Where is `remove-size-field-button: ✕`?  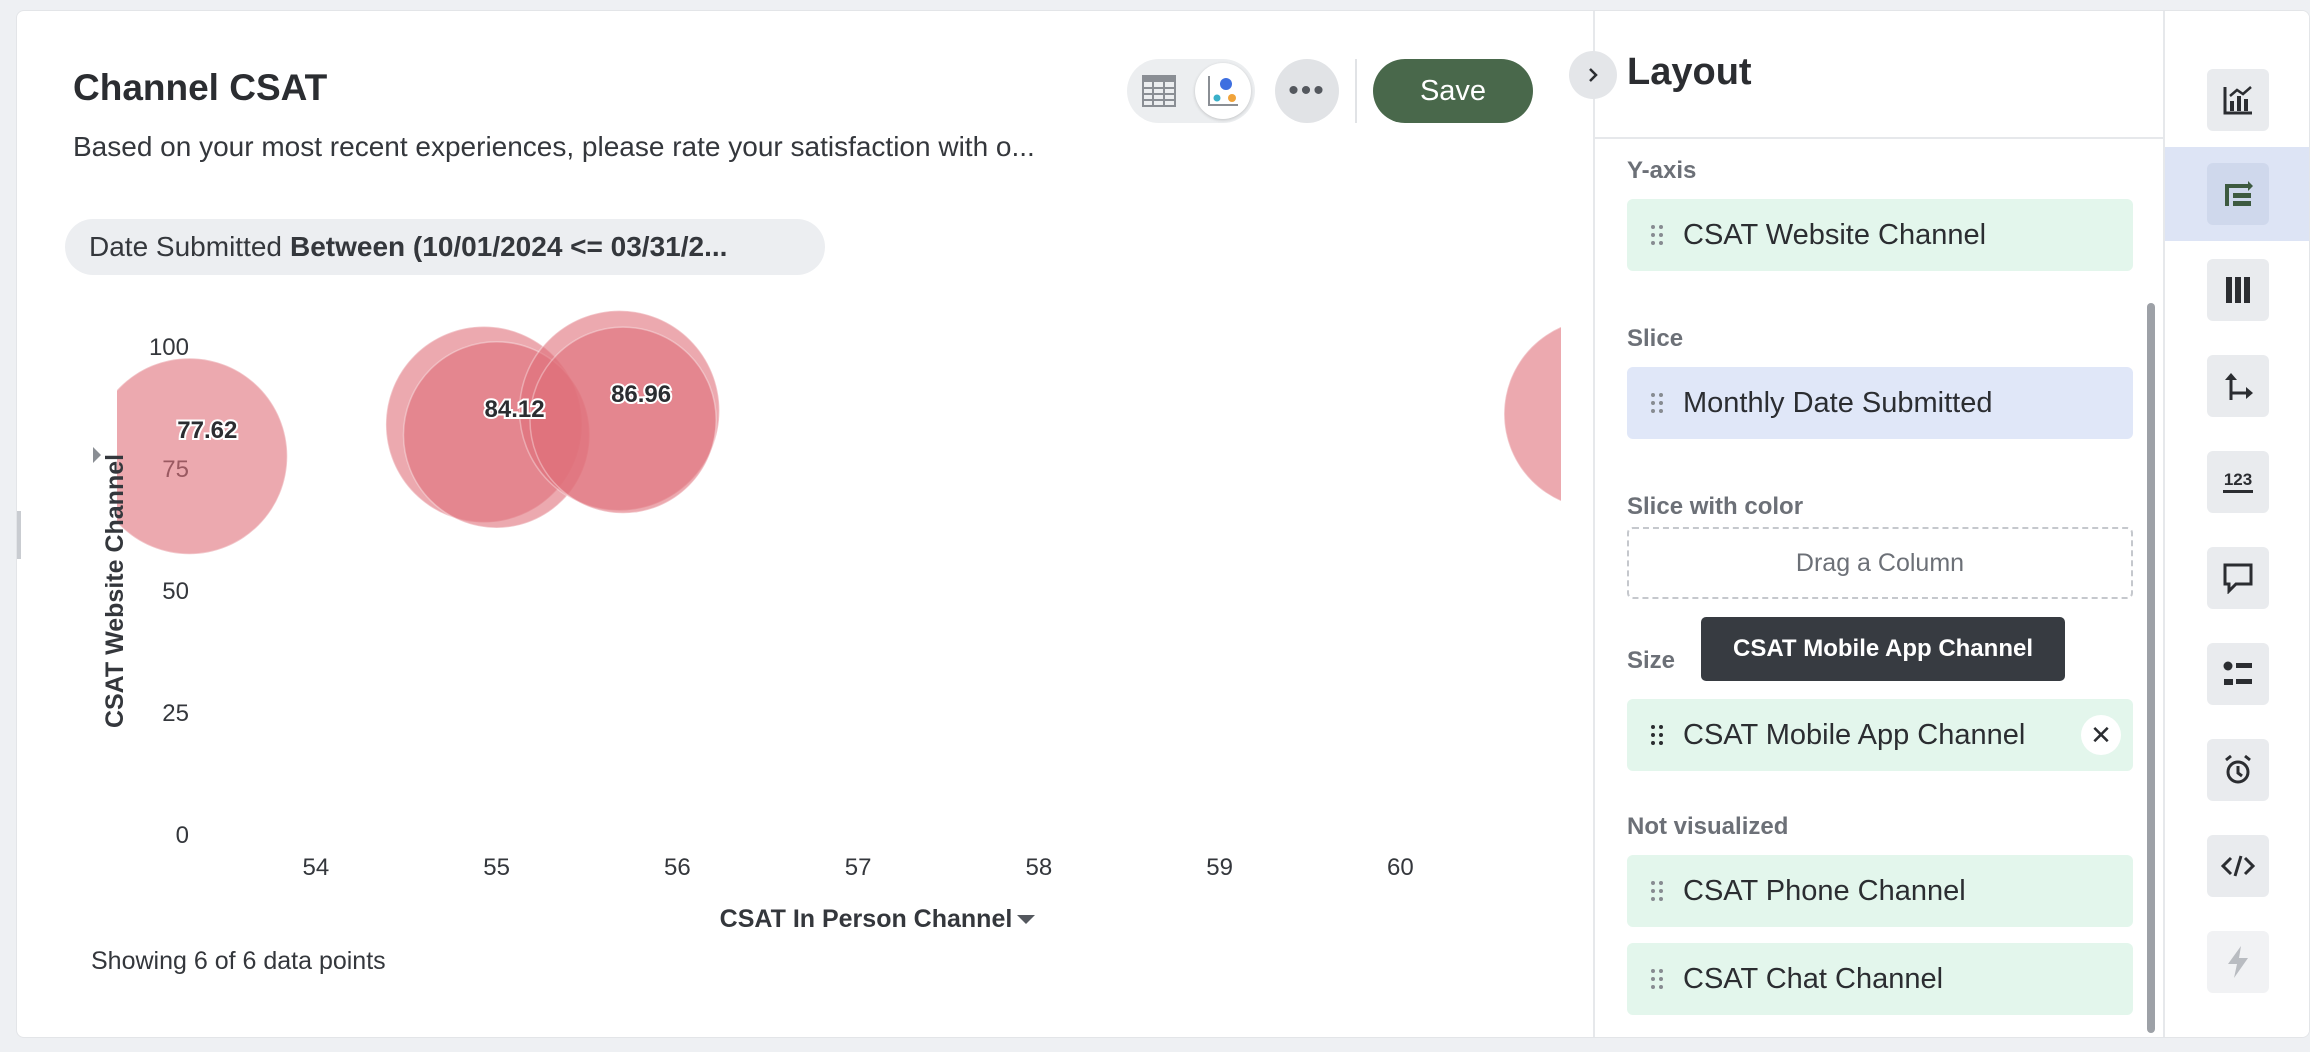
remove-size-field-button: ✕ is located at coordinates (2101, 735).